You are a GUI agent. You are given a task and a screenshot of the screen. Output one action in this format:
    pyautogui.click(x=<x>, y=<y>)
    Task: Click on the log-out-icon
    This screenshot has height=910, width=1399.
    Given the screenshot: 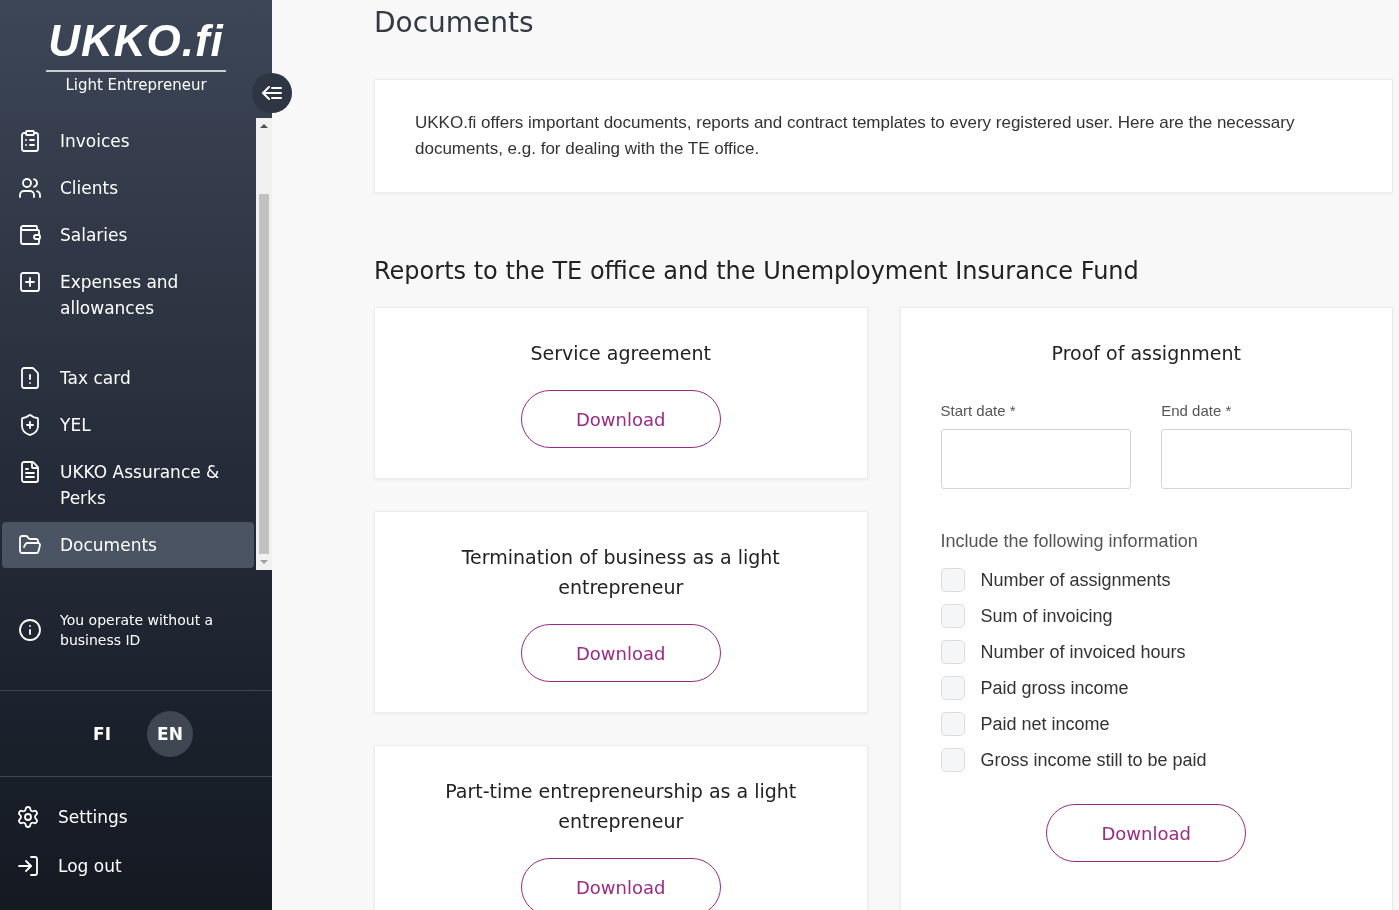 What is the action you would take?
    pyautogui.click(x=28, y=866)
    